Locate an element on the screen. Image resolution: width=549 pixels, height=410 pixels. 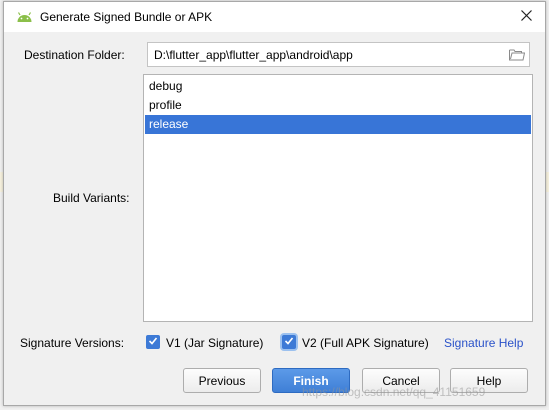
list-item-profile: profile is located at coordinates (338, 105).